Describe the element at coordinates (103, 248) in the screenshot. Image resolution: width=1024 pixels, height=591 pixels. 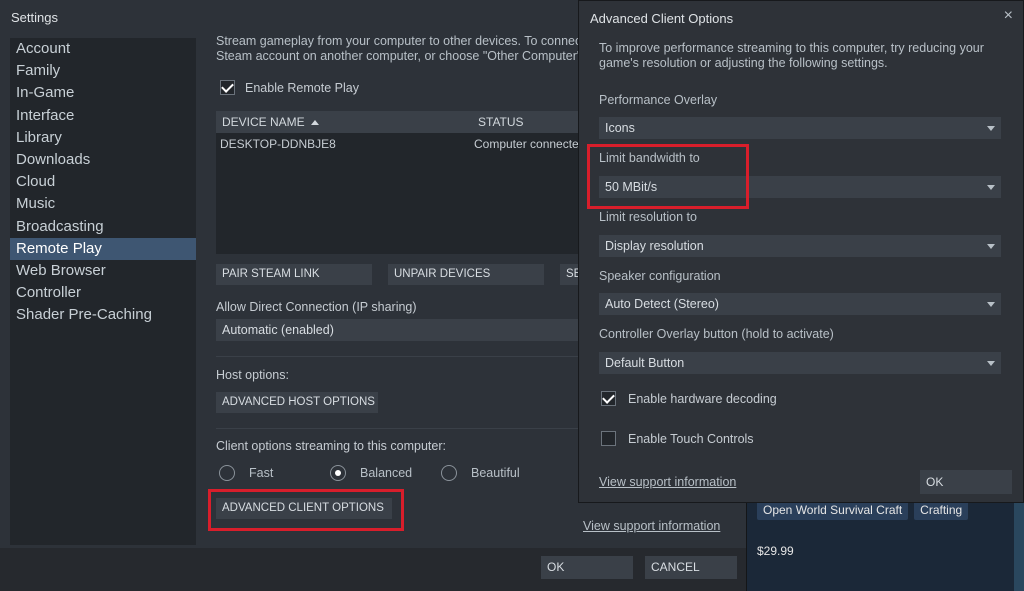
I see `sidebar-item-remote-play: Remote Play` at that location.